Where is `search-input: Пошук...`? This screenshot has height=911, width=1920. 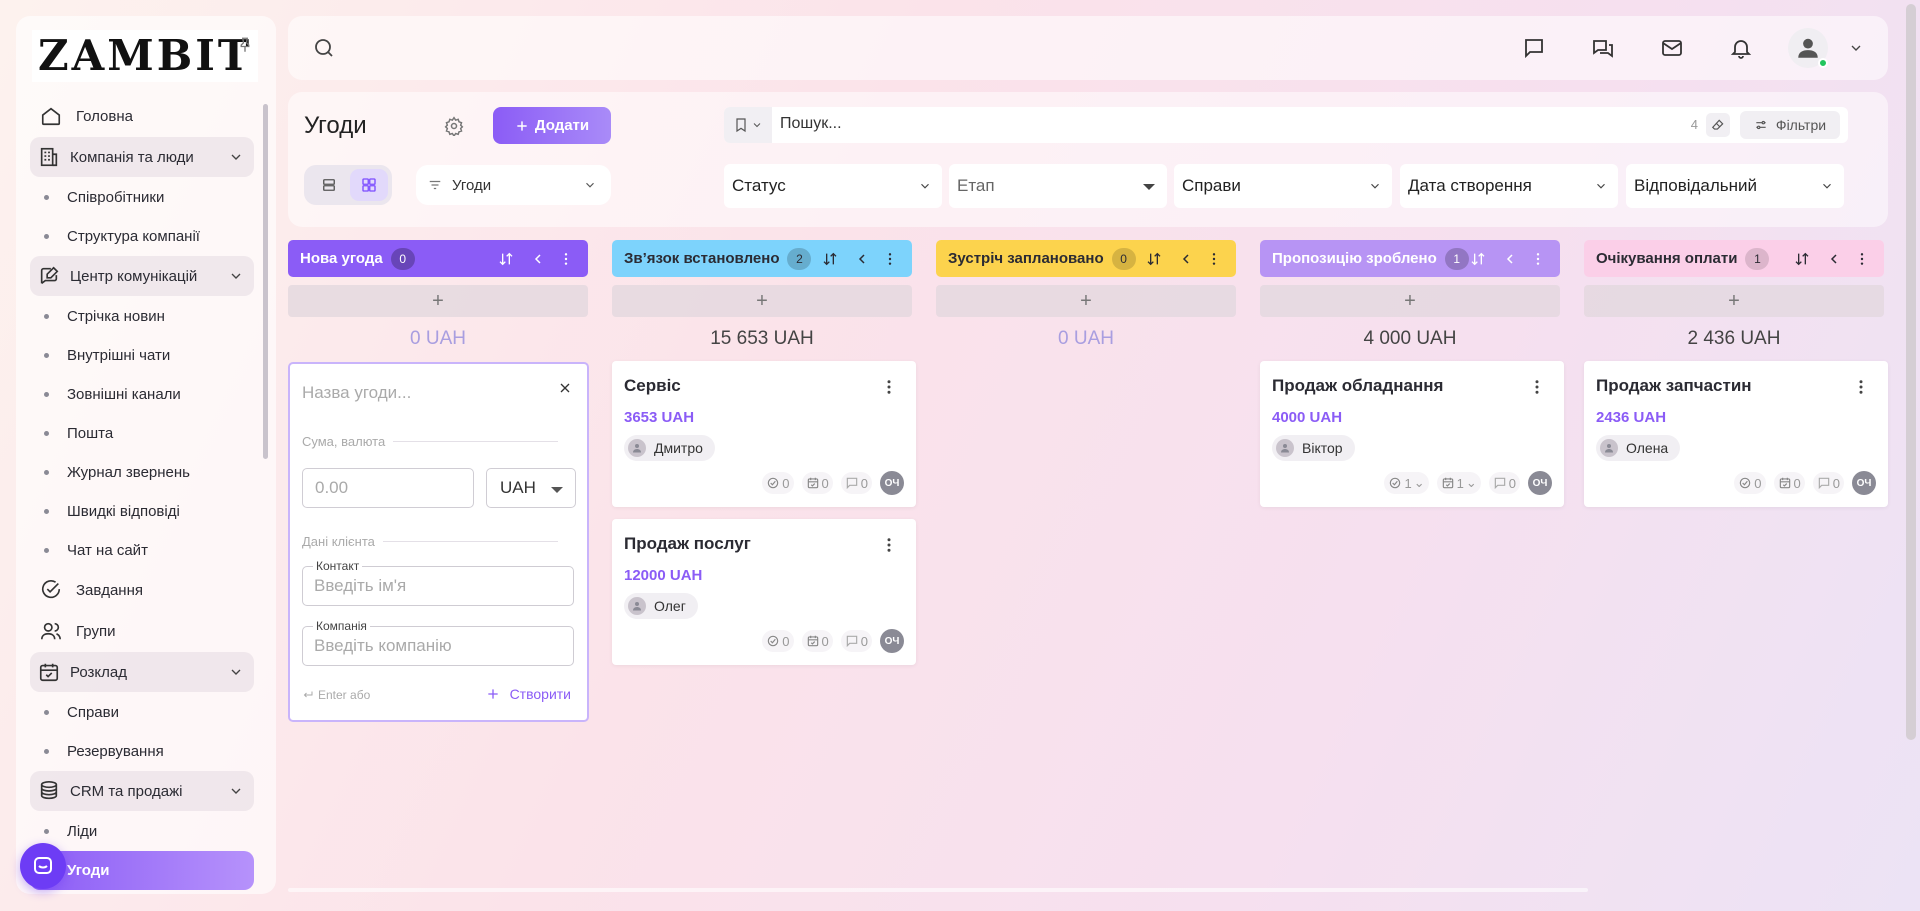 search-input: Пошук... is located at coordinates (811, 124).